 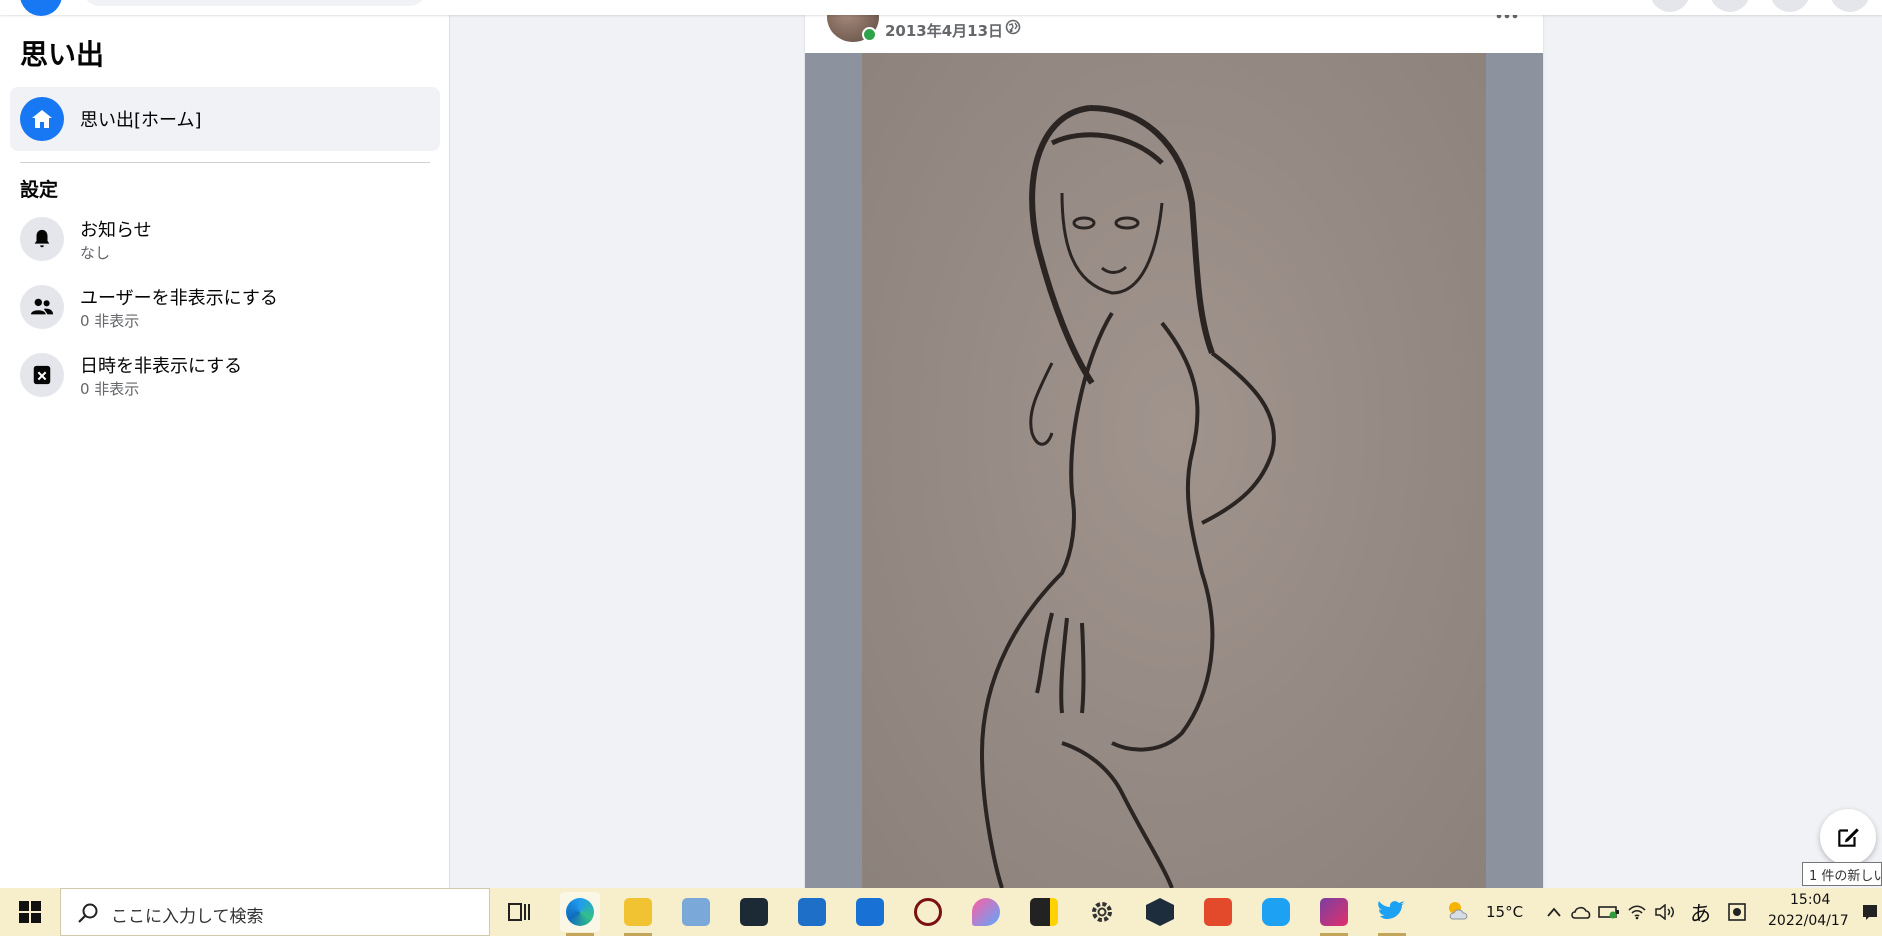 I want to click on sidebar-item-label: ユーザーを非表示にする, so click(x=179, y=298).